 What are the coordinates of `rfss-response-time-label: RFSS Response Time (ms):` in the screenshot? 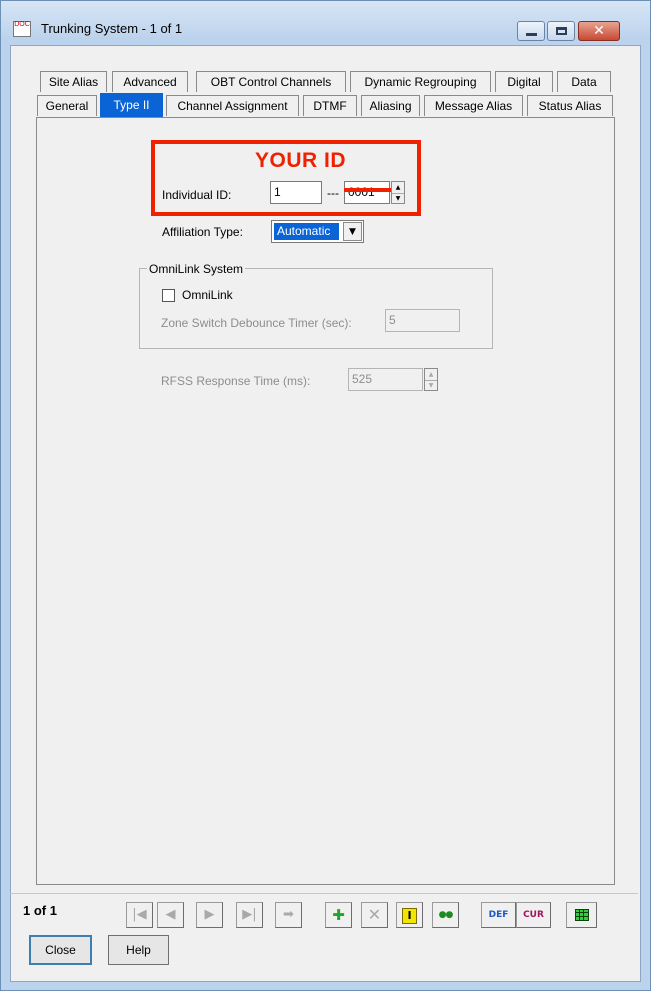 It's located at (236, 381).